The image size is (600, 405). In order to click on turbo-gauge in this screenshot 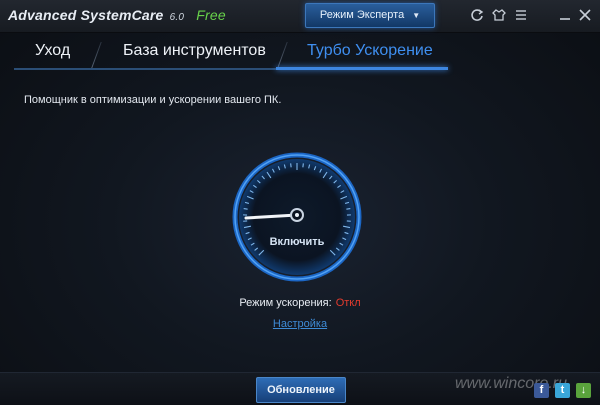, I will do `click(297, 217)`.